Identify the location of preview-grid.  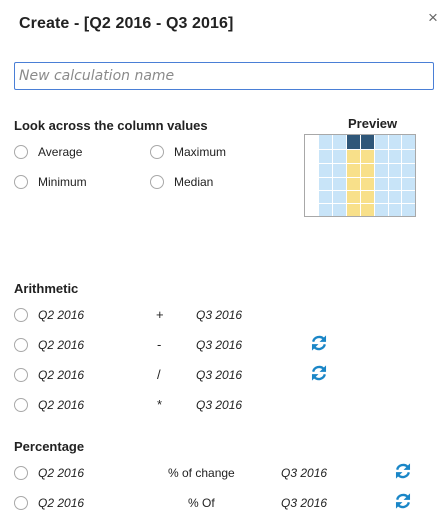
(360, 175).